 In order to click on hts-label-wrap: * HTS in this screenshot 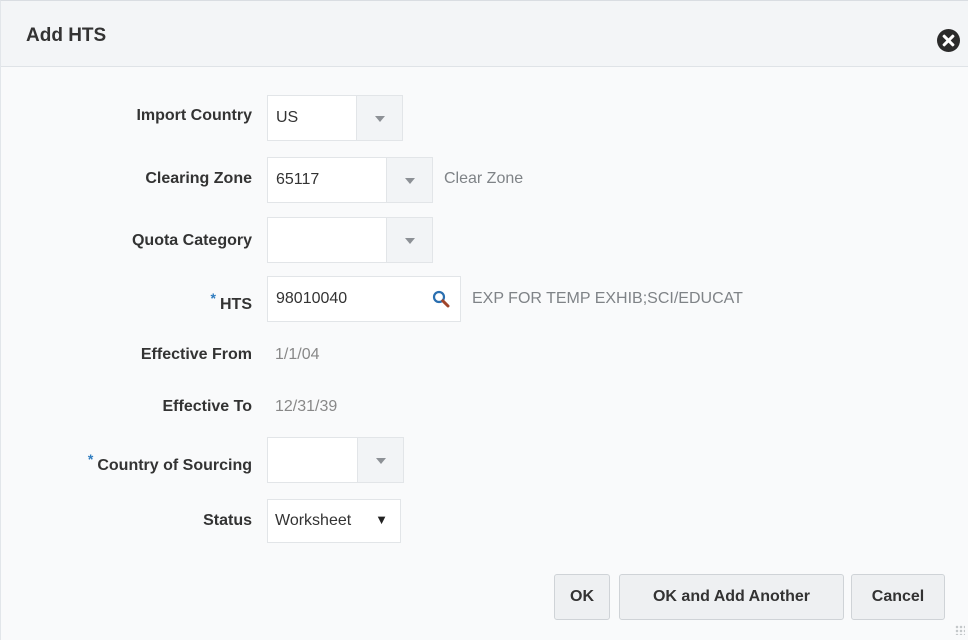, I will do `click(231, 302)`.